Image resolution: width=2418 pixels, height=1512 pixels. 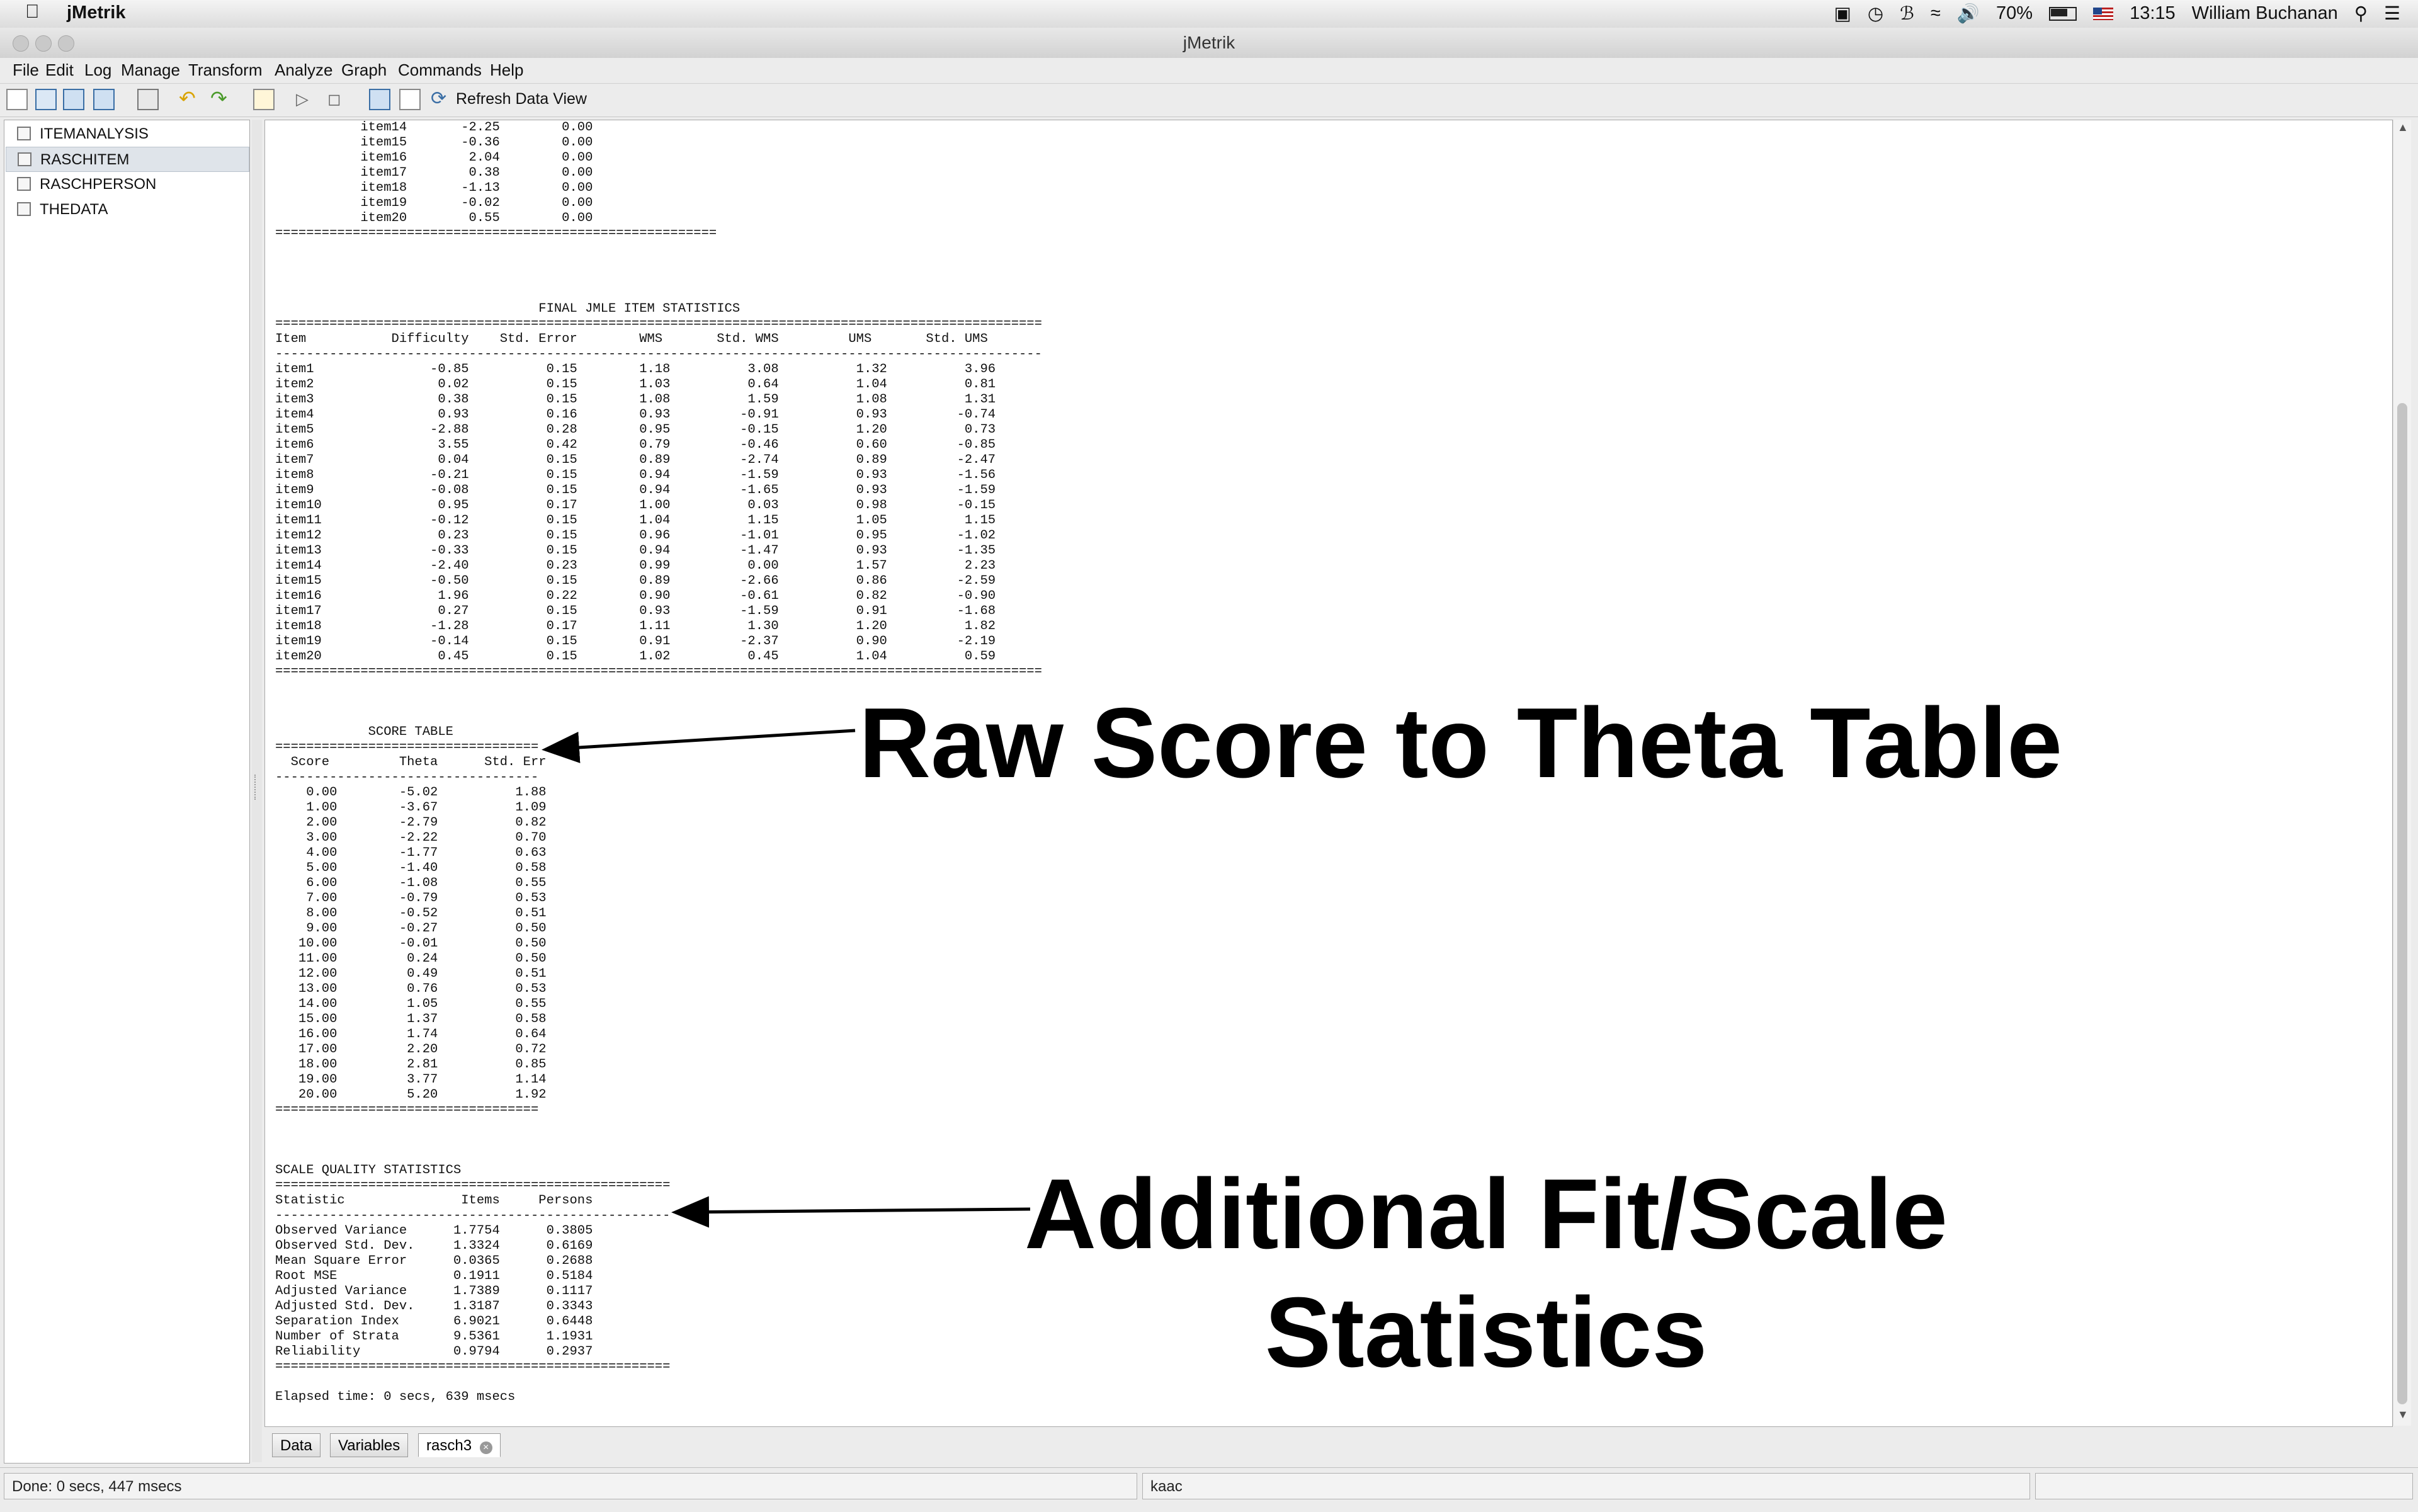 What do you see at coordinates (1586, 1486) in the screenshot?
I see `status-database: kaac` at bounding box center [1586, 1486].